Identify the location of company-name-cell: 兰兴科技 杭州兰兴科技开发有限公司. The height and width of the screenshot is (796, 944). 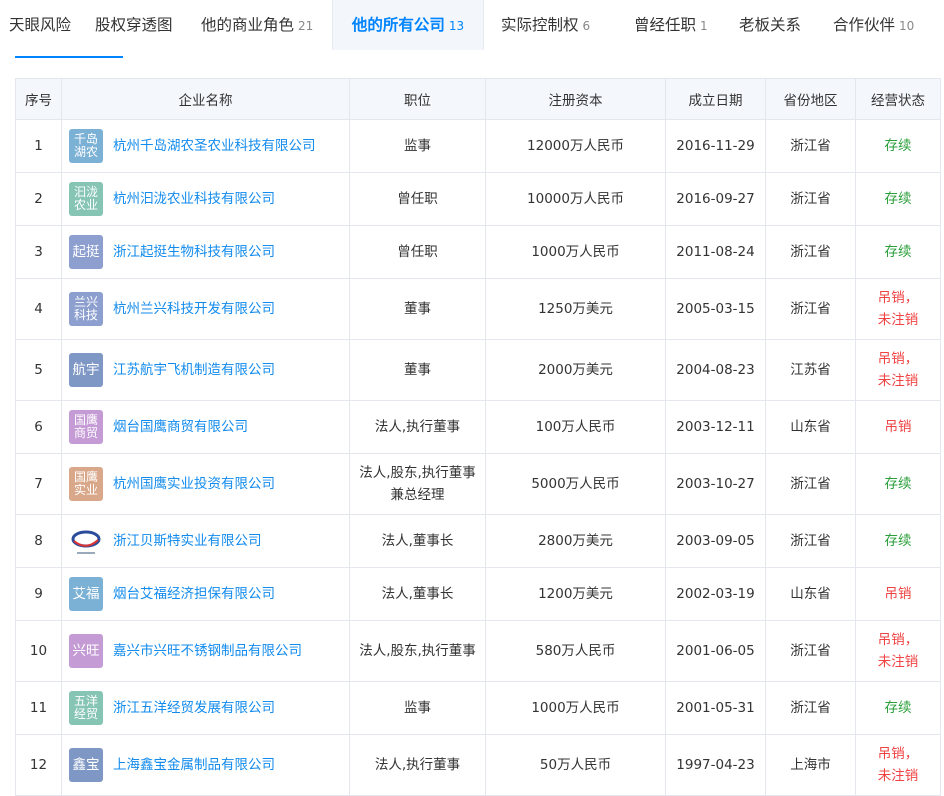
(205, 309).